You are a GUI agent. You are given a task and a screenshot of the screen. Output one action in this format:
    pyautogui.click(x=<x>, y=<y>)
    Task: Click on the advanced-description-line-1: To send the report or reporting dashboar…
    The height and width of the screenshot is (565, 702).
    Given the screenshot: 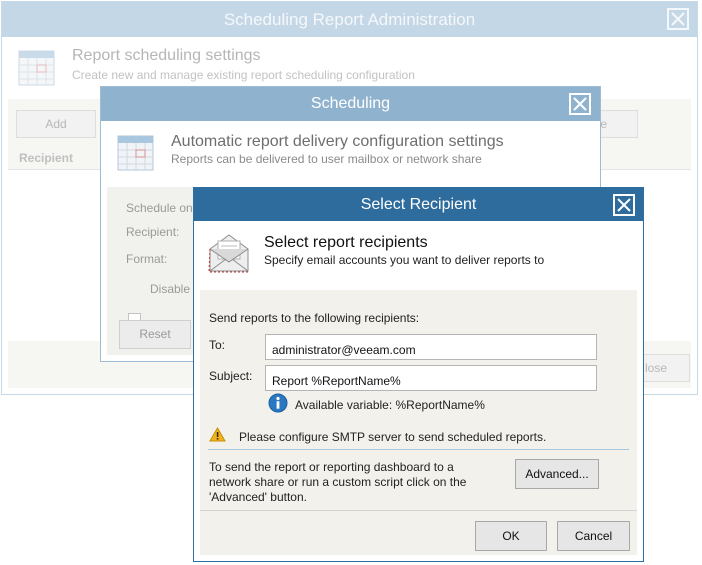 What is the action you would take?
    pyautogui.click(x=331, y=467)
    